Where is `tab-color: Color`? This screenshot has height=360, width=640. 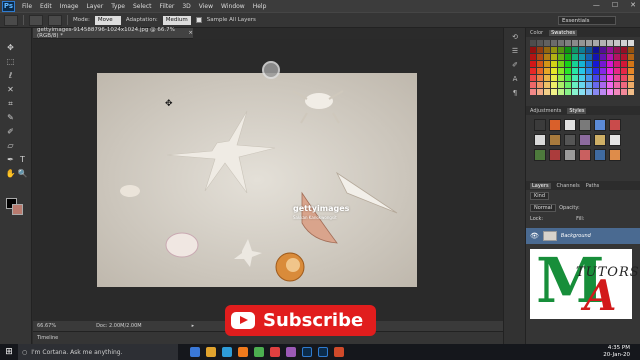
tab-color: Color is located at coordinates (536, 33).